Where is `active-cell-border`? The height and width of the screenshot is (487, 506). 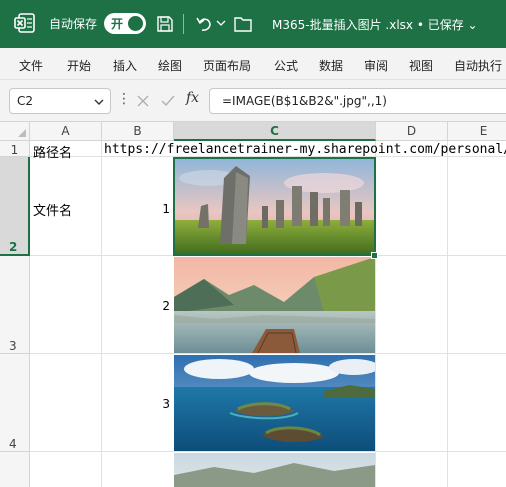 active-cell-border is located at coordinates (274, 206).